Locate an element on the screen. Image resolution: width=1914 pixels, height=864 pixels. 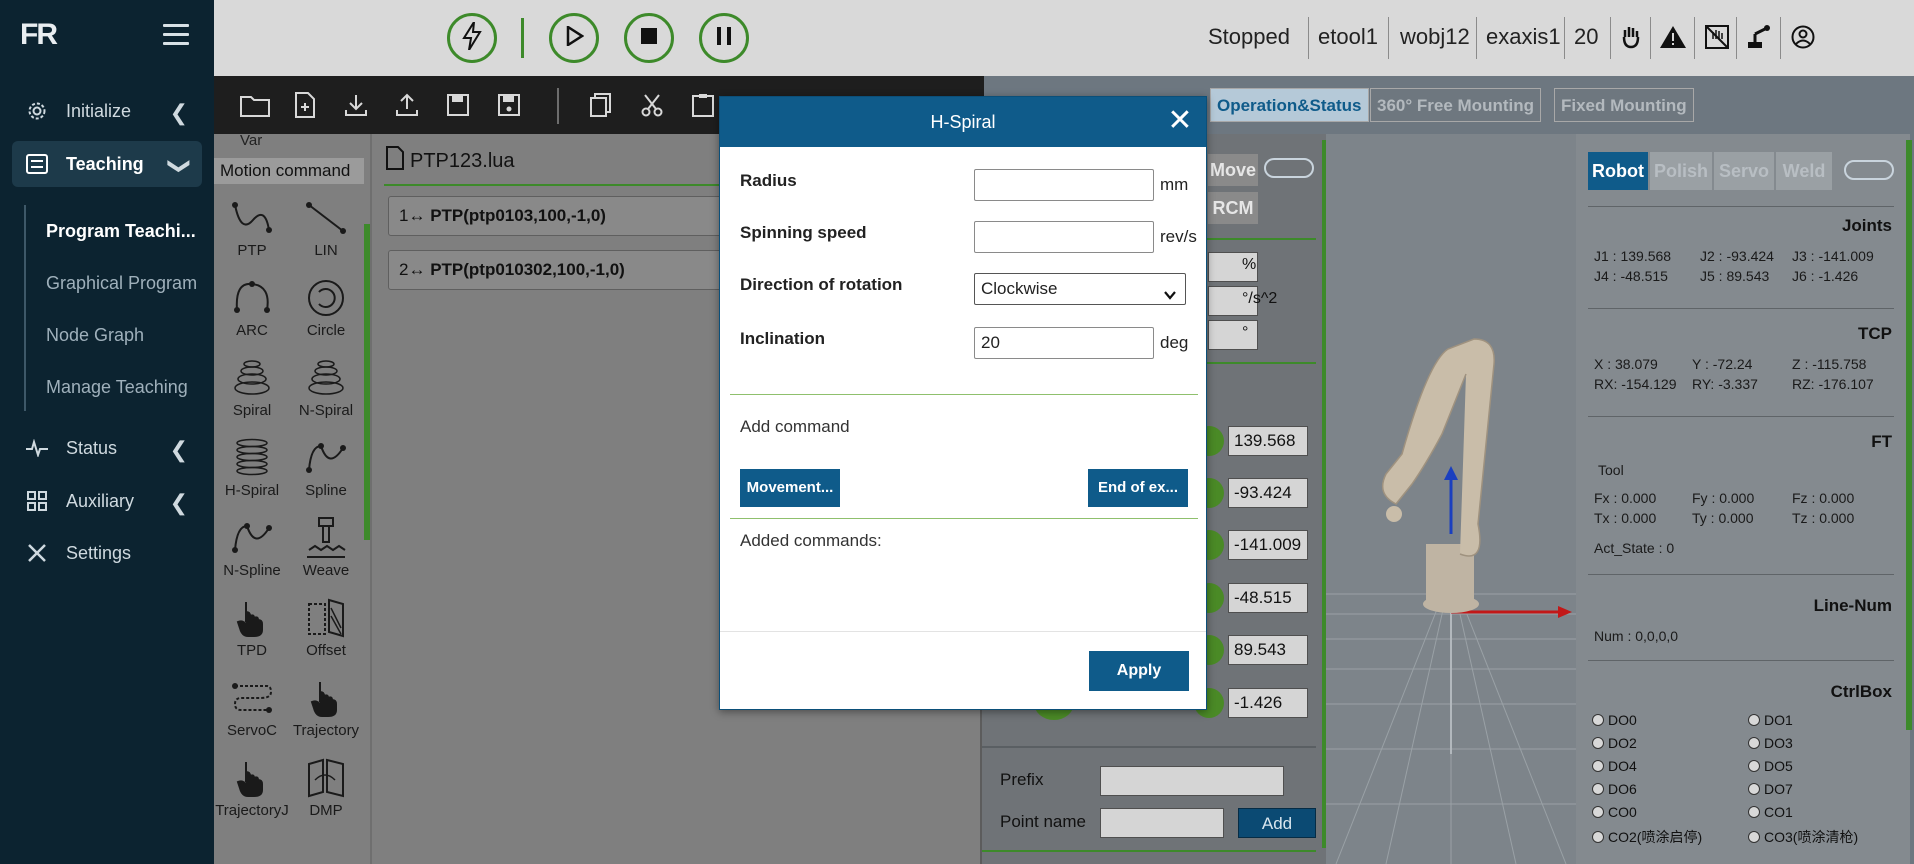
save-as-icon is located at coordinates (509, 105).